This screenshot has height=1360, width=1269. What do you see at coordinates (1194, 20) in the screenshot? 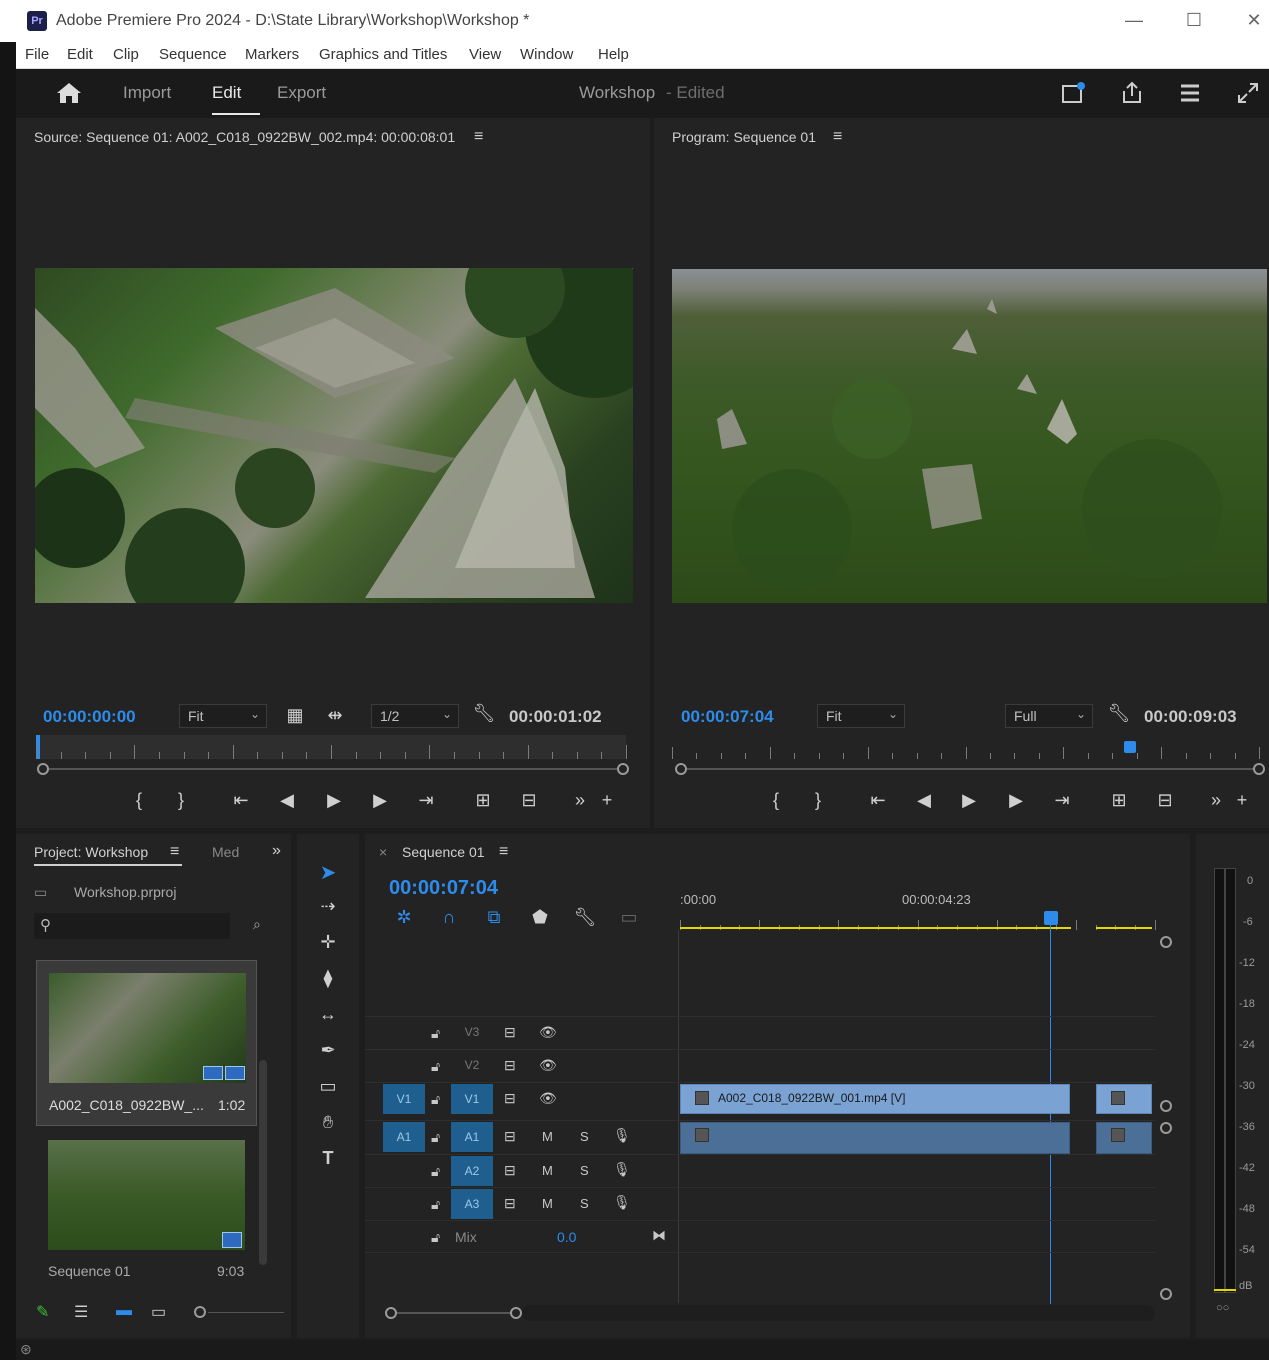
I see `maximize-button: ☐` at bounding box center [1194, 20].